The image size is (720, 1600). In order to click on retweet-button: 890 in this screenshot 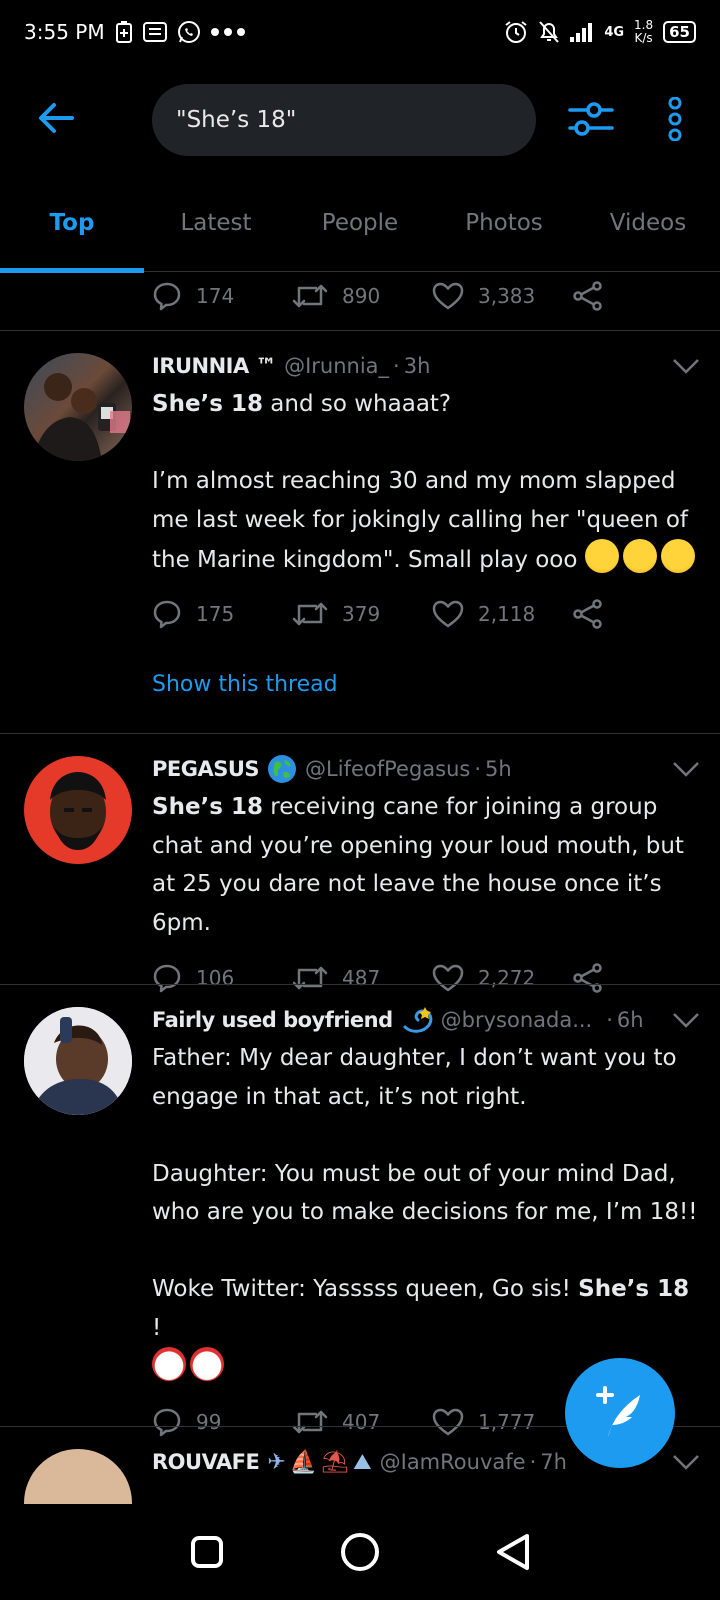, I will do `click(362, 296)`.